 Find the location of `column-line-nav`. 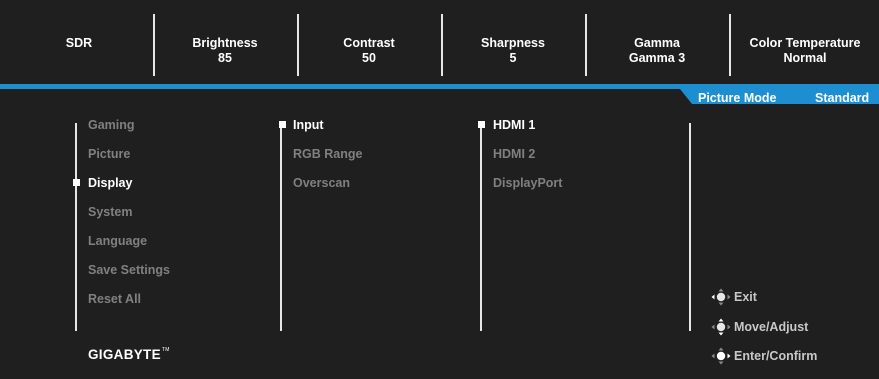

column-line-nav is located at coordinates (690, 227).